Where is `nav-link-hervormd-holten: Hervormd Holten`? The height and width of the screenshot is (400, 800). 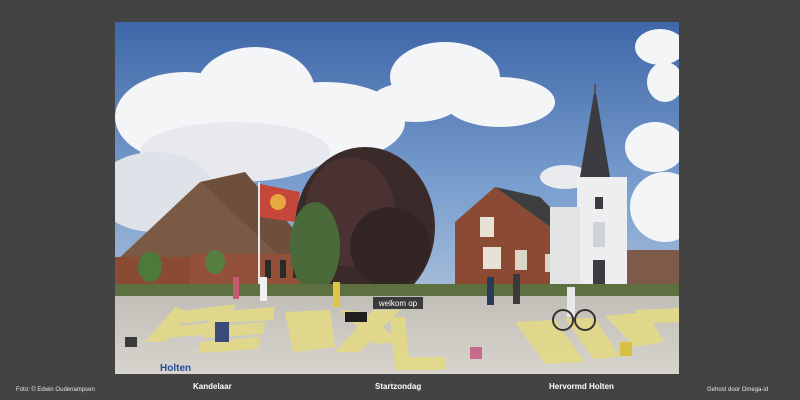 nav-link-hervormd-holten: Hervormd Holten is located at coordinates (581, 386).